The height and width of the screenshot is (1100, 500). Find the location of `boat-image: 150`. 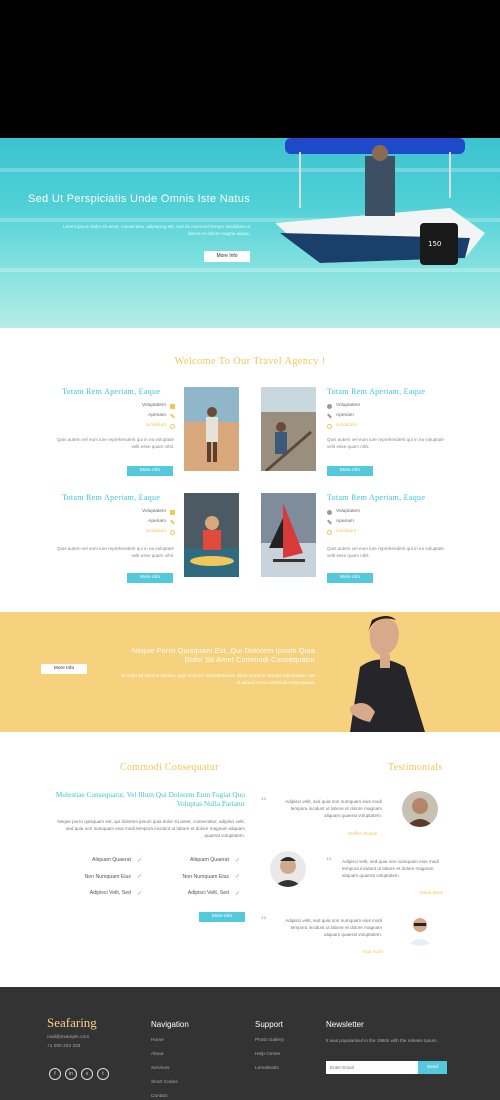

boat-image: 150 is located at coordinates (380, 201).